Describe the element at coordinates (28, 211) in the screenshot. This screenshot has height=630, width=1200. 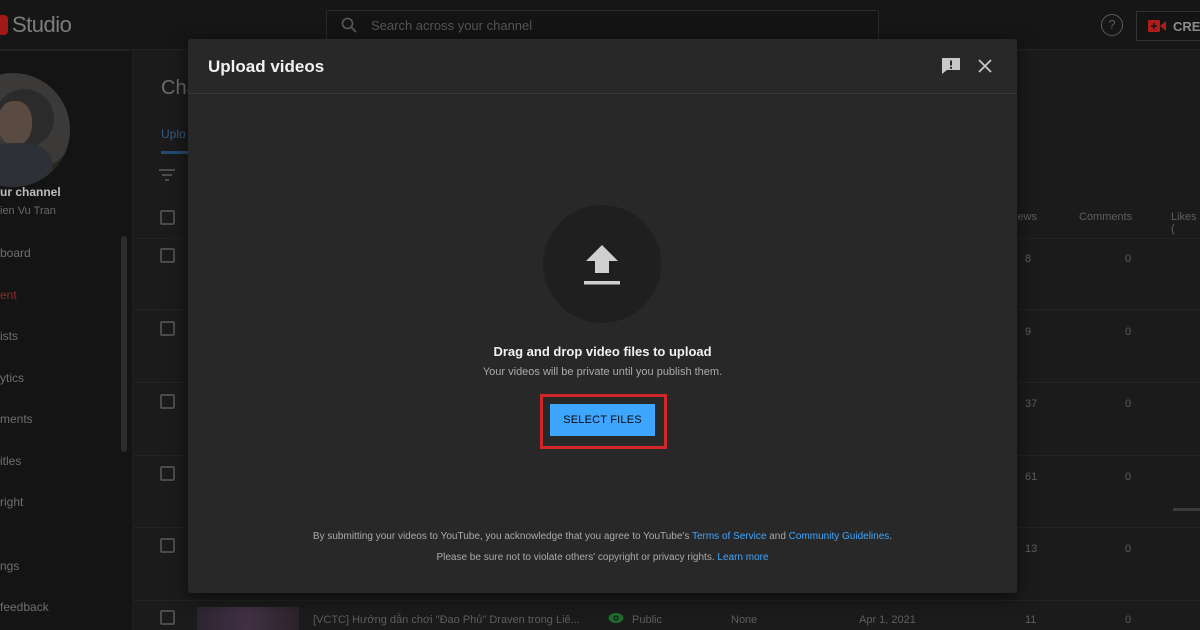
I see `channel-name: ien Vu Tran` at that location.